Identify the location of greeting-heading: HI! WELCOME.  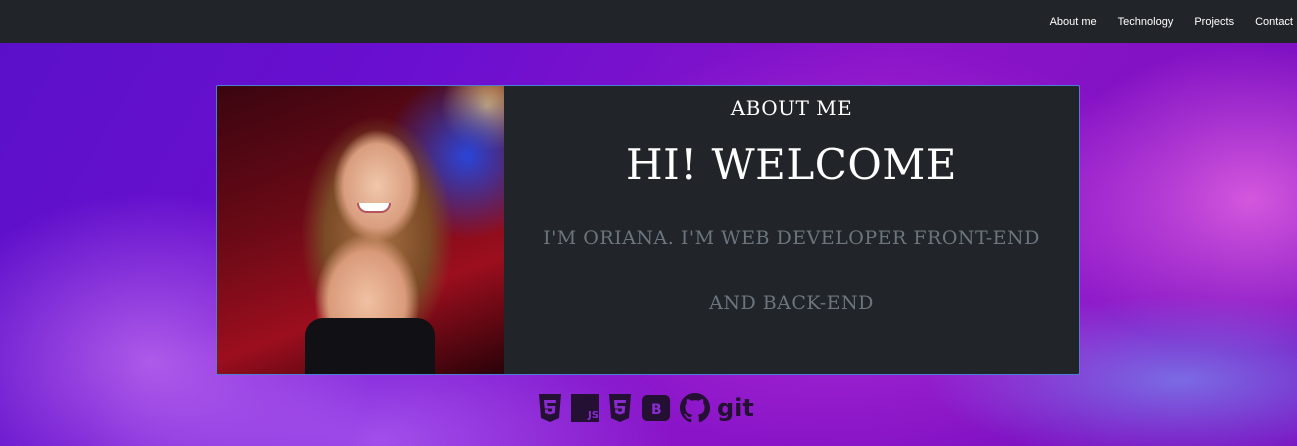
(791, 164).